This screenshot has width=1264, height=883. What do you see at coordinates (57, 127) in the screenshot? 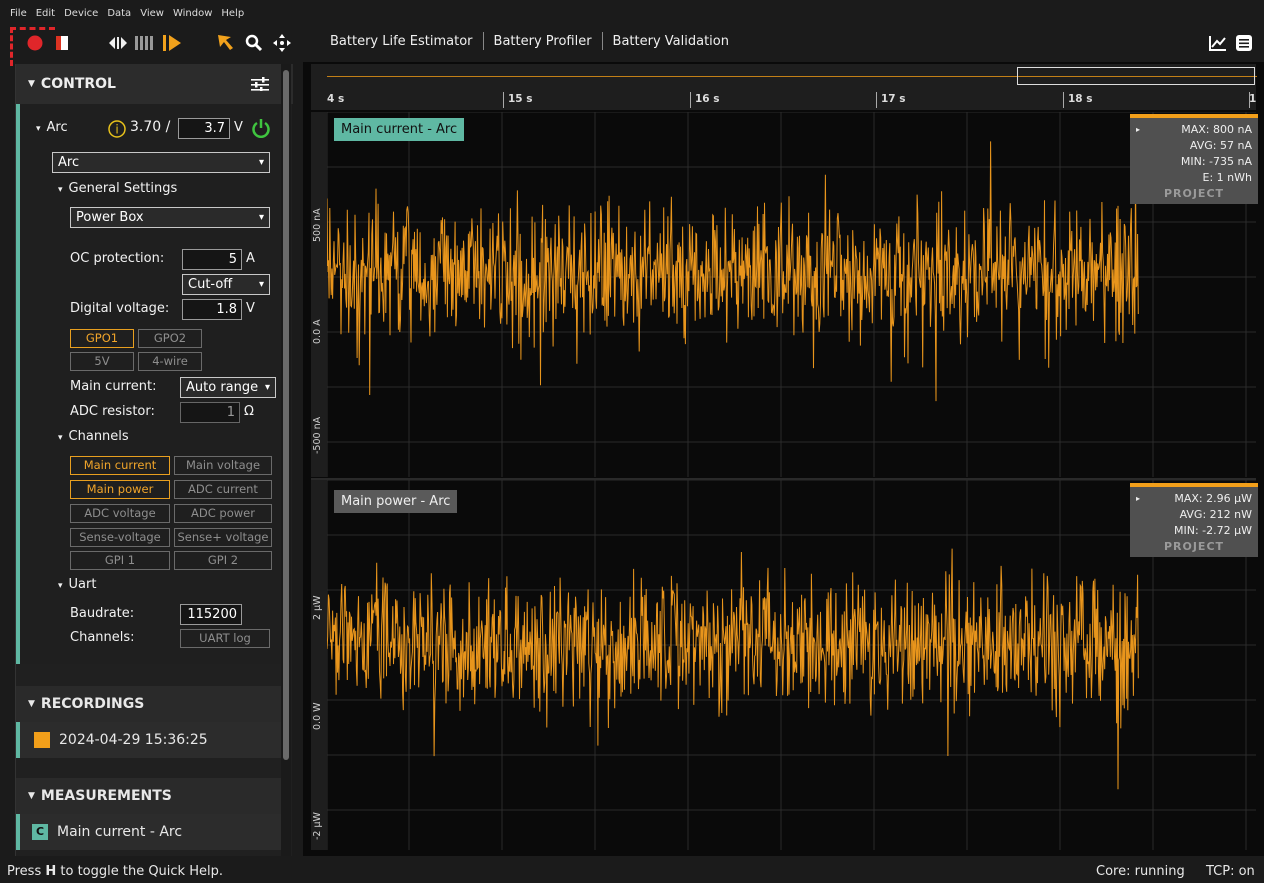
I see `device-label: Arc` at bounding box center [57, 127].